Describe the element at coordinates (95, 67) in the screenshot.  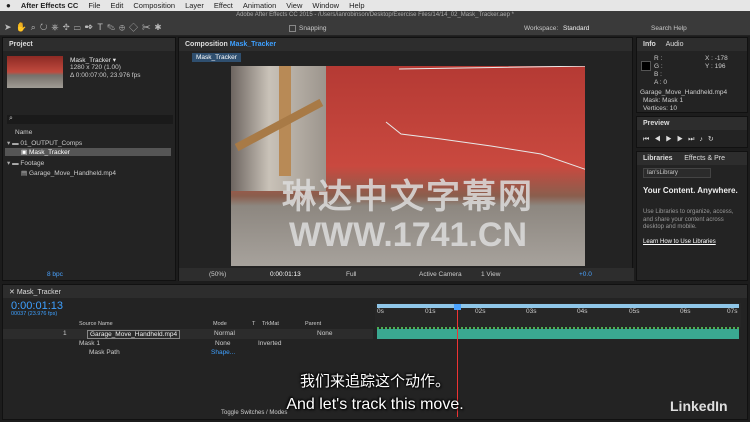
I see `project-item-res: 1280 x 720 (1.00)` at that location.